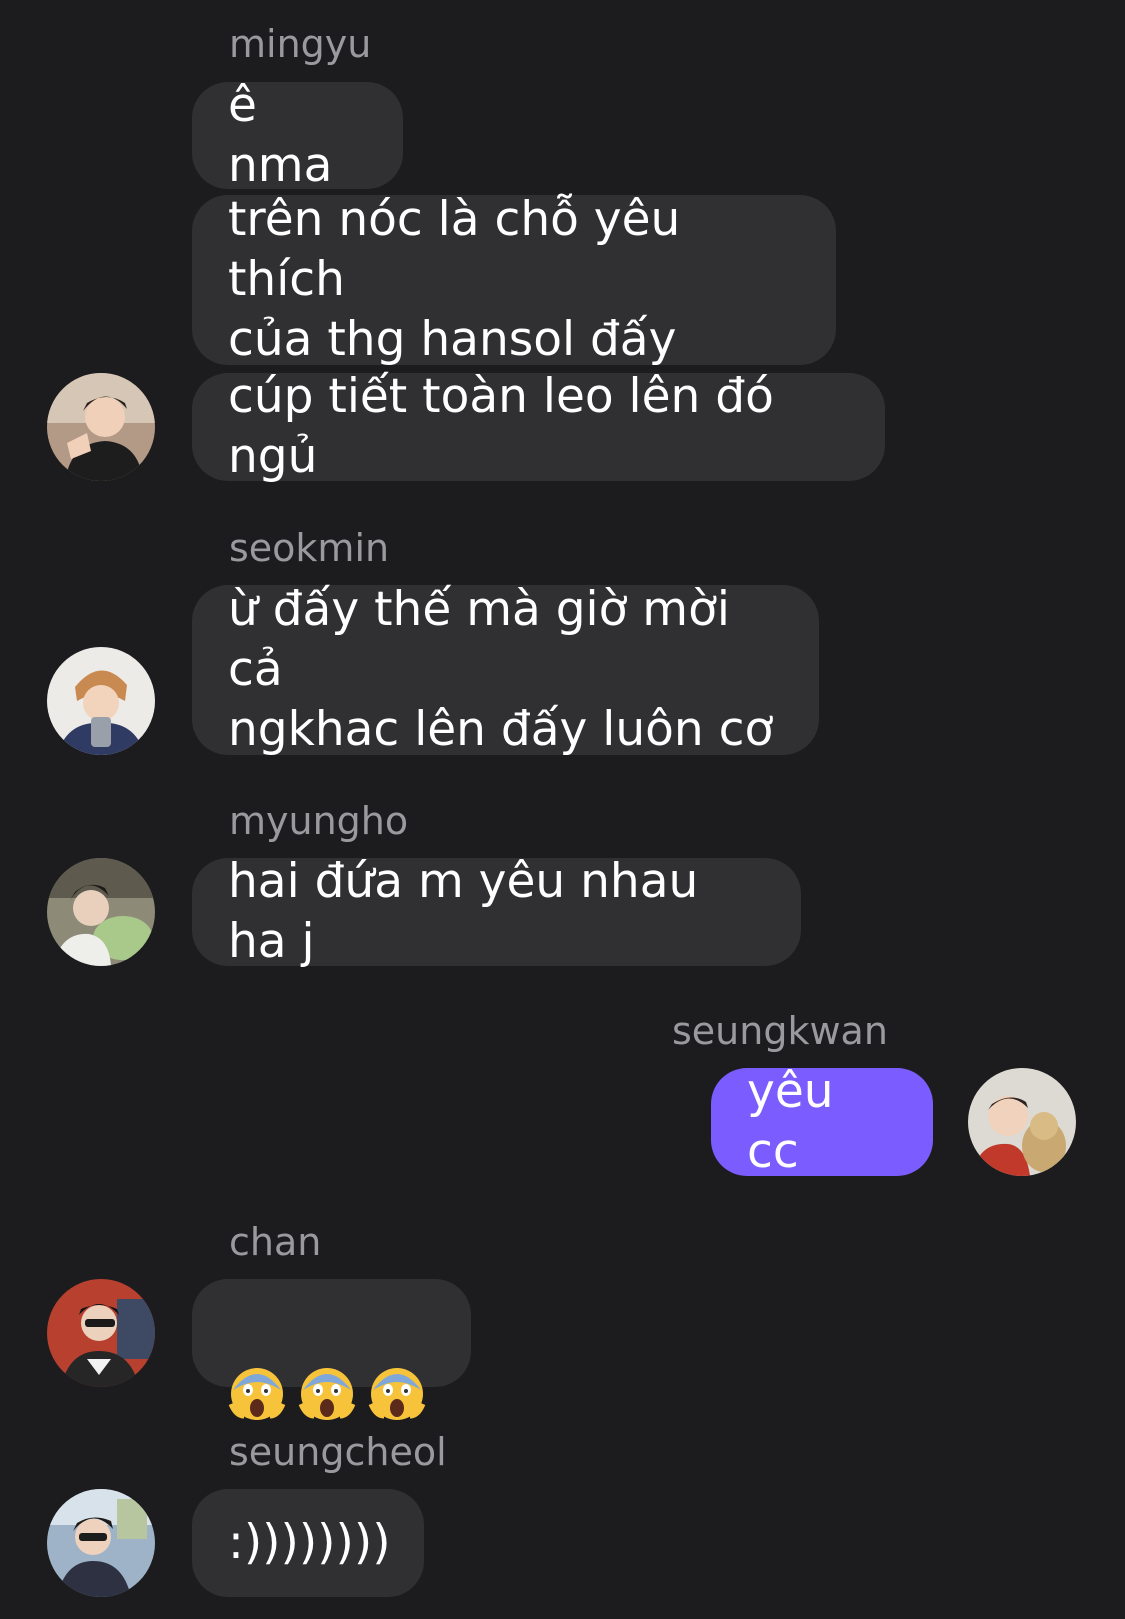 The width and height of the screenshot is (1125, 1619). I want to click on sender-name: seungcheol, so click(338, 1452).